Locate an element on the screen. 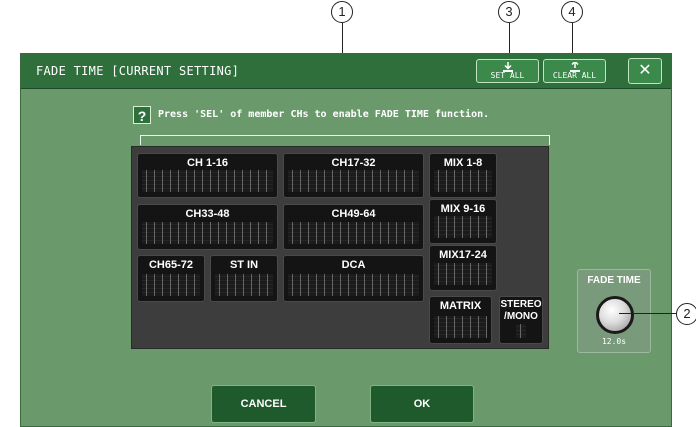 The width and height of the screenshot is (696, 427). group-ch-17-32-label: CH17-32 is located at coordinates (353, 163).